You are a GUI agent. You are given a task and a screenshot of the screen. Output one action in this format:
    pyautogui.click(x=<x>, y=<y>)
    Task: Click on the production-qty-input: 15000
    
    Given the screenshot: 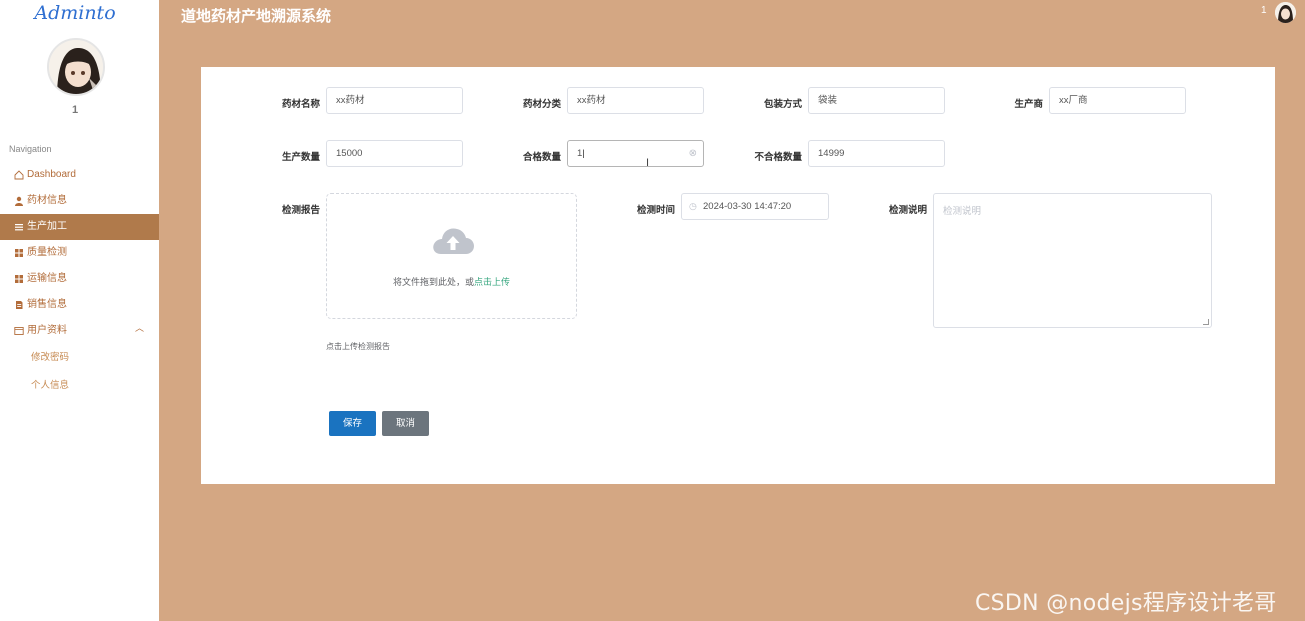 What is the action you would take?
    pyautogui.click(x=394, y=153)
    